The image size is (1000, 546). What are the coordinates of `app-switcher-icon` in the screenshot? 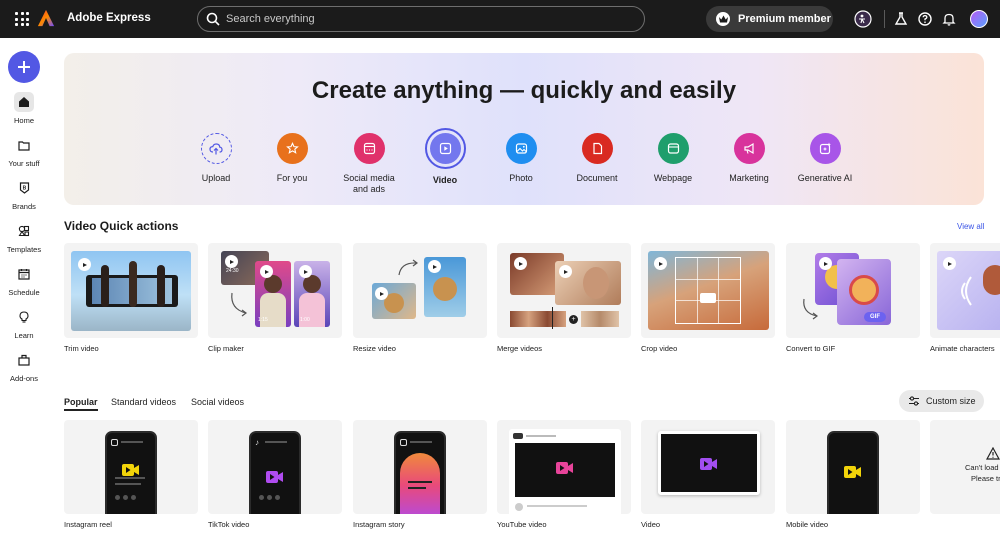 It's located at (22, 19).